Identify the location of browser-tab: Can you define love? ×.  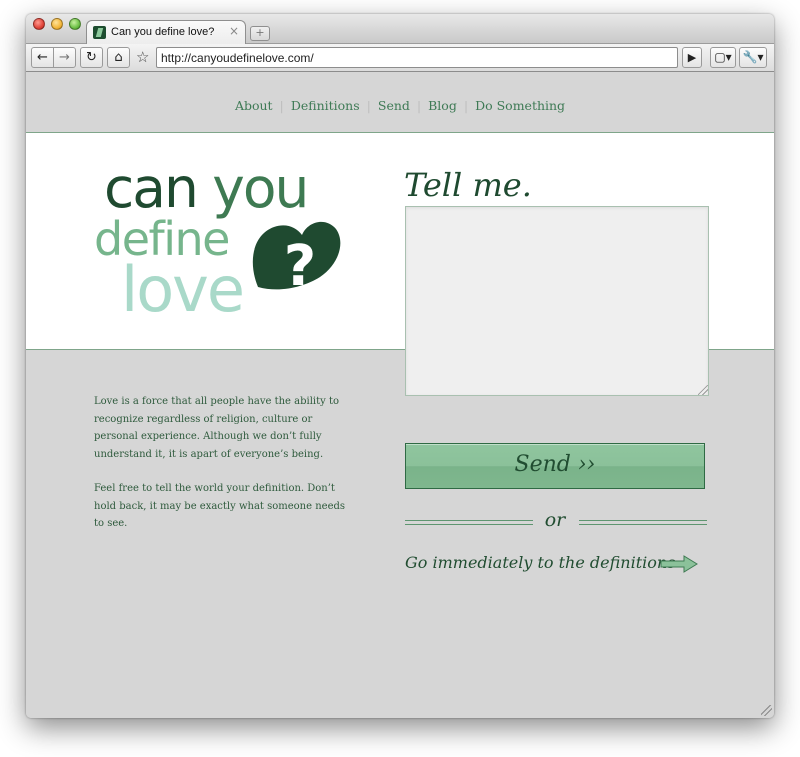
(166, 32).